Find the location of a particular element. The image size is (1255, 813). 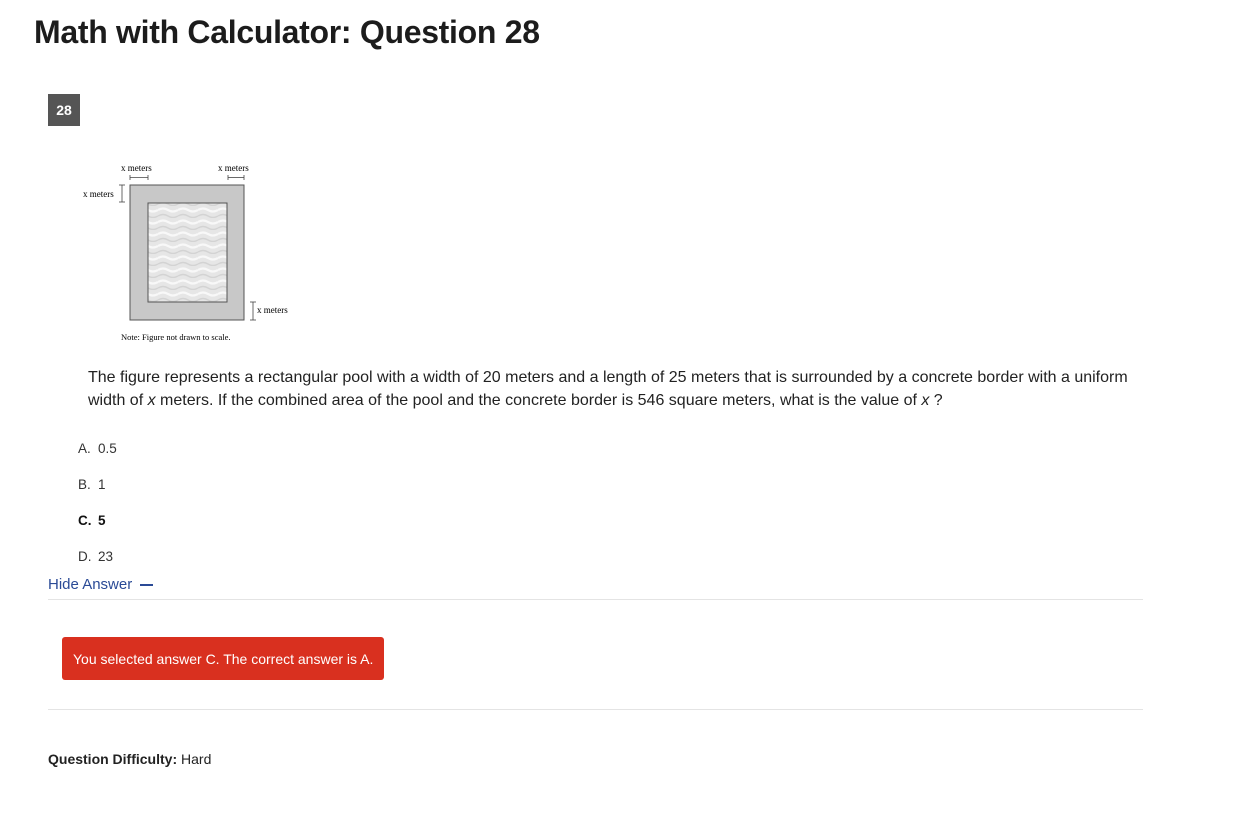

hide-answer-toggle: Hide Answer is located at coordinates (101, 584).